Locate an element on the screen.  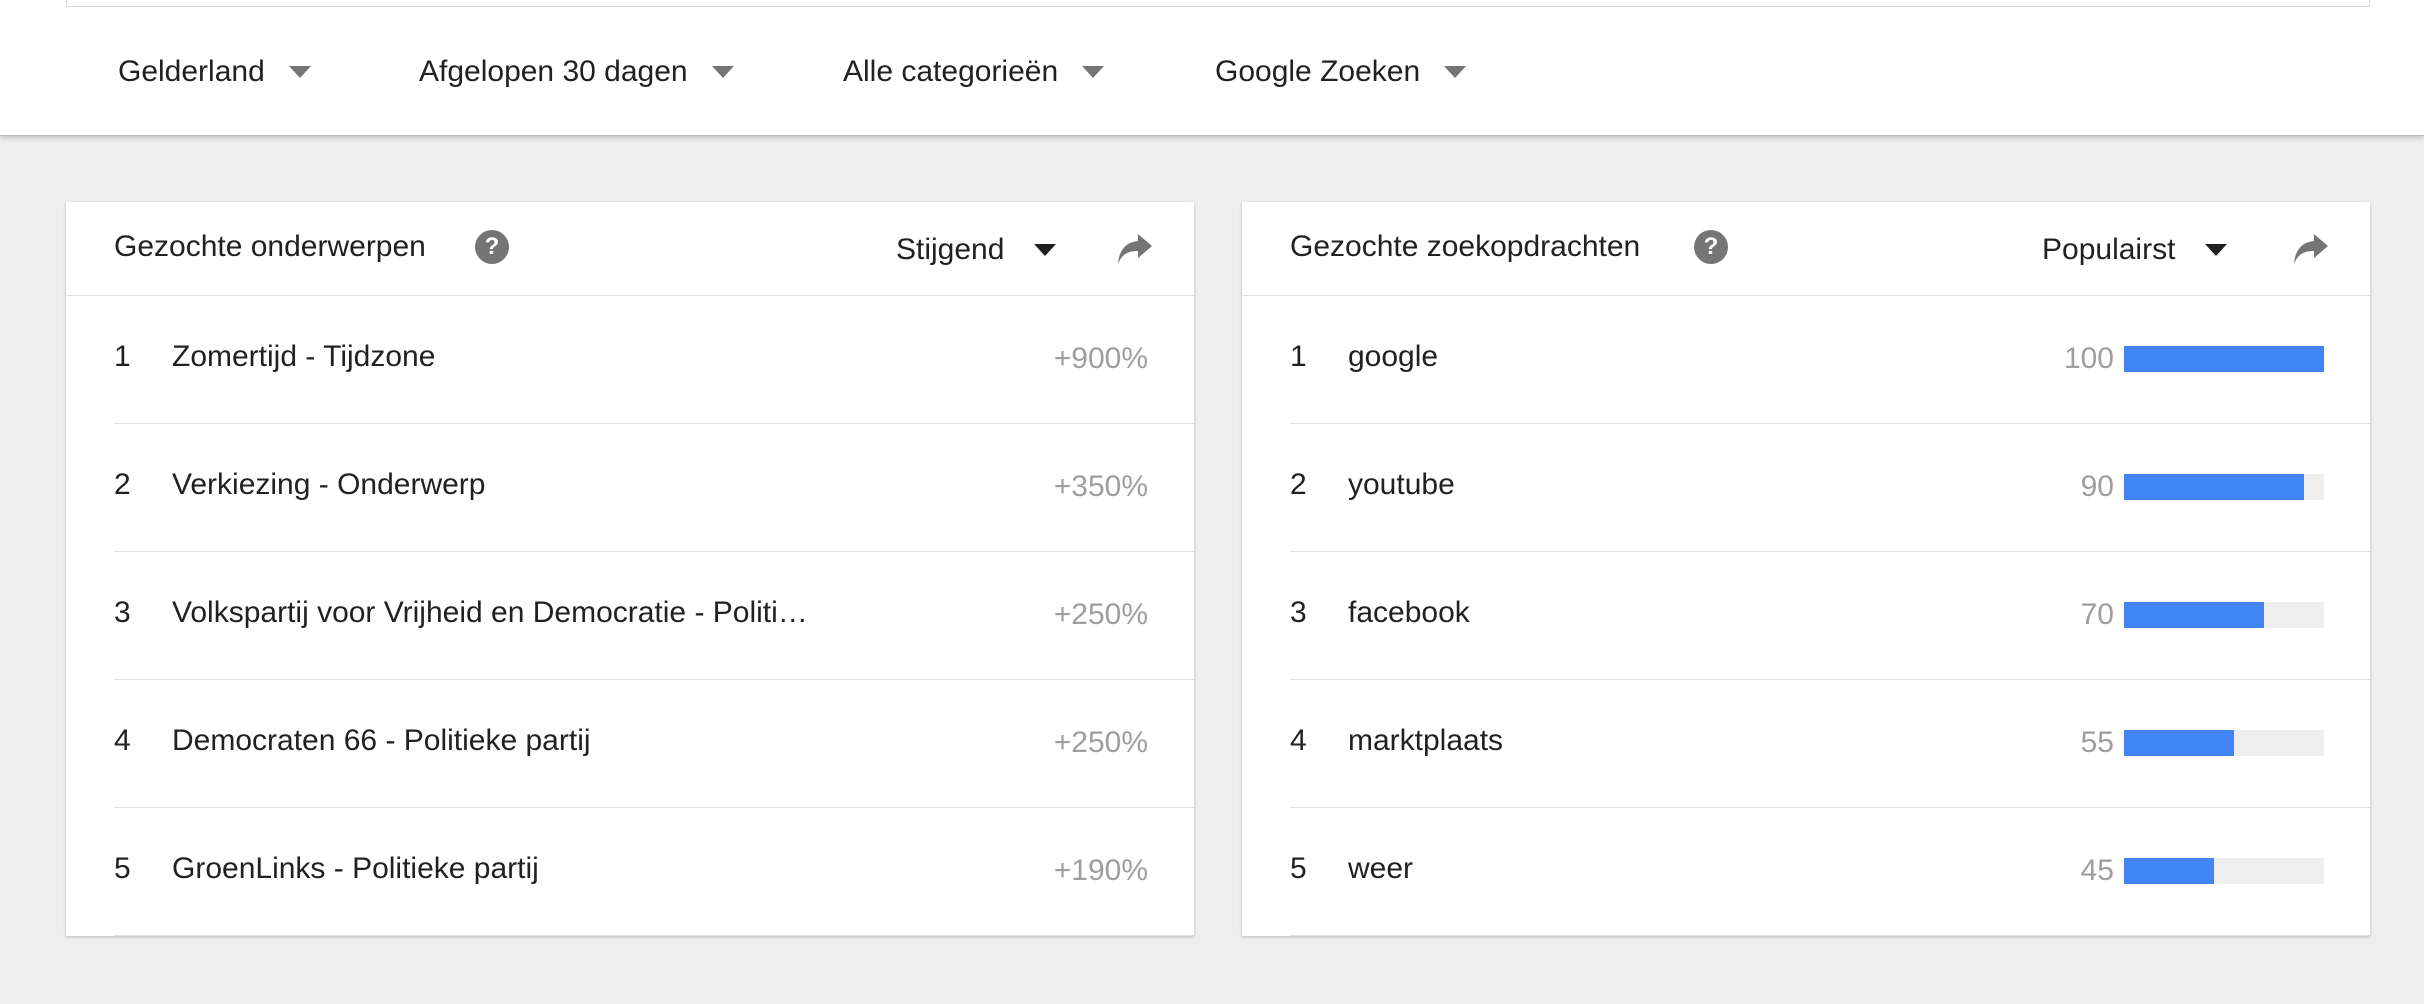
category-filter-label: Alle categorieën is located at coordinates (951, 71).